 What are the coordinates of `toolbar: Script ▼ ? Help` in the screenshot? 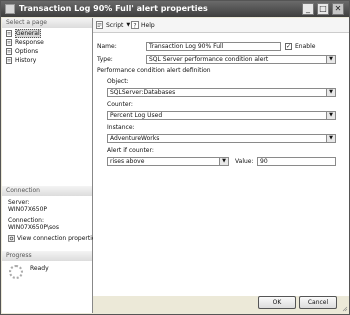 It's located at (221, 25).